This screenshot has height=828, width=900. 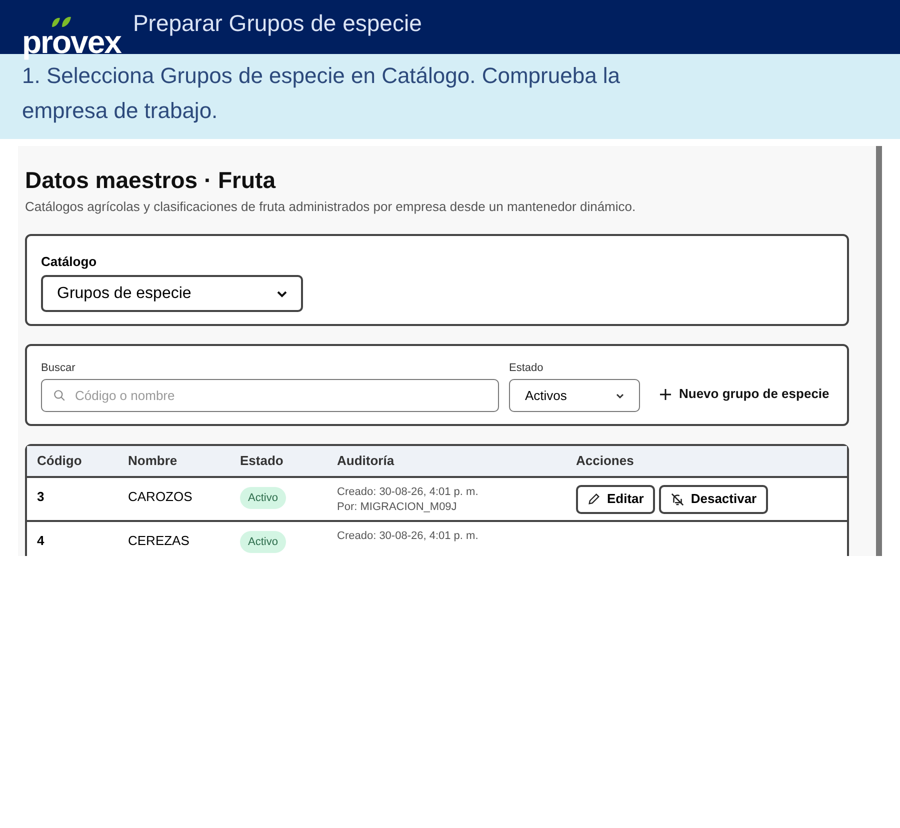 I want to click on author-text: Por: MIGRACION_M09J, so click(x=397, y=507).